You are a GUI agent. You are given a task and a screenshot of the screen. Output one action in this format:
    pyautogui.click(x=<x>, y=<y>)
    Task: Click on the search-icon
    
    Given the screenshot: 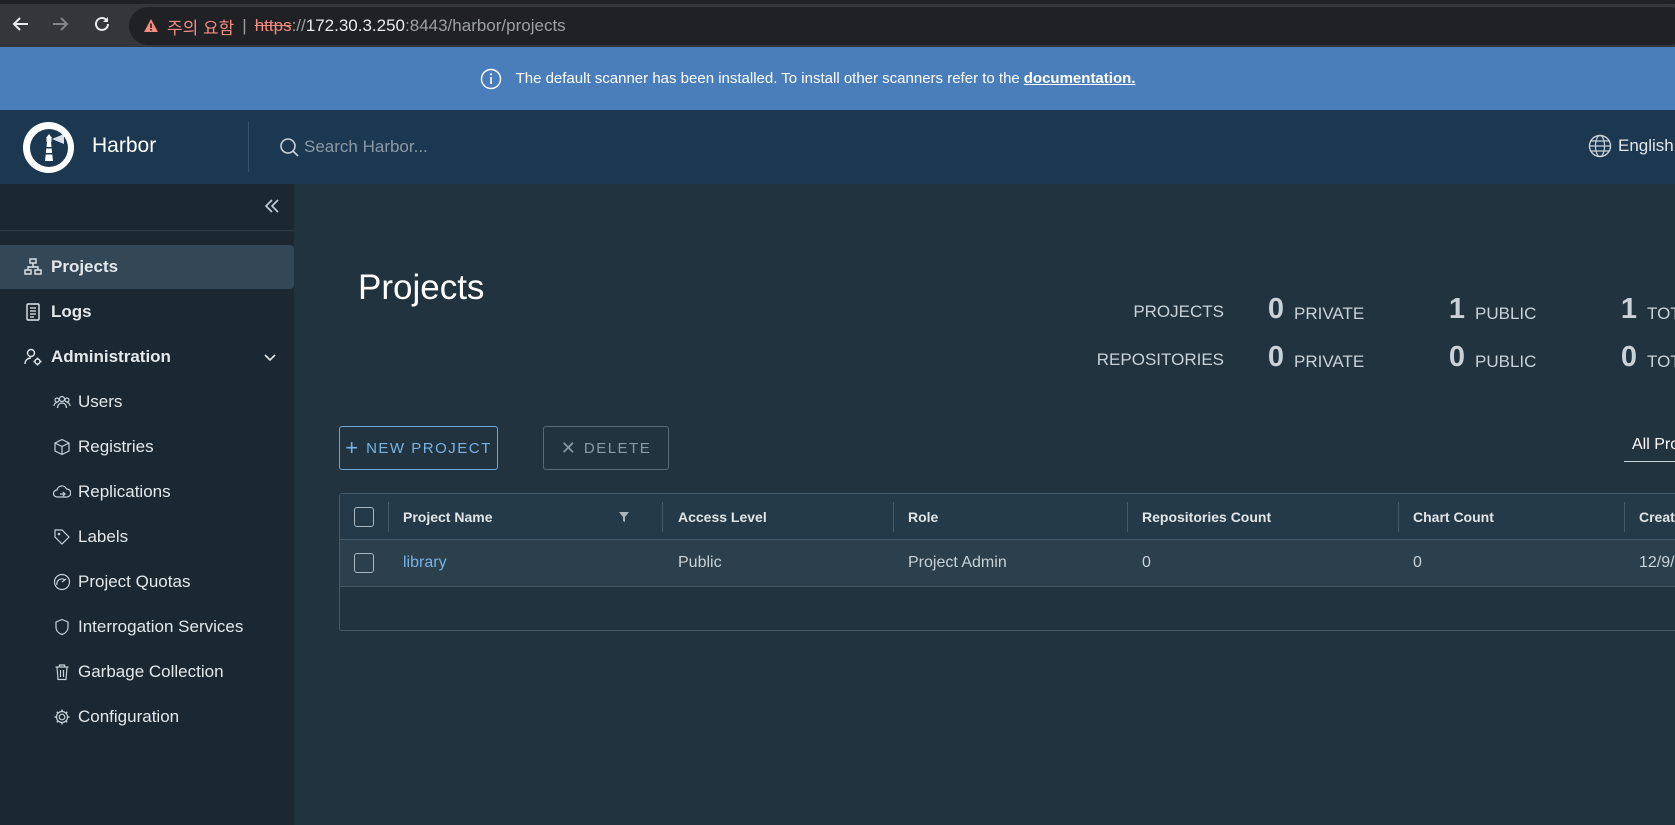 What is the action you would take?
    pyautogui.click(x=289, y=147)
    